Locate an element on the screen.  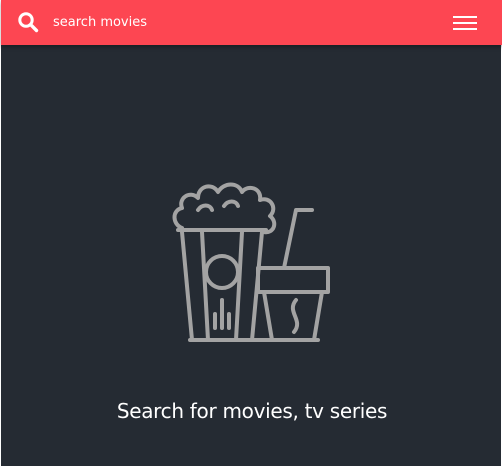
empty-state-message: Search for movies, tv series is located at coordinates (252, 411).